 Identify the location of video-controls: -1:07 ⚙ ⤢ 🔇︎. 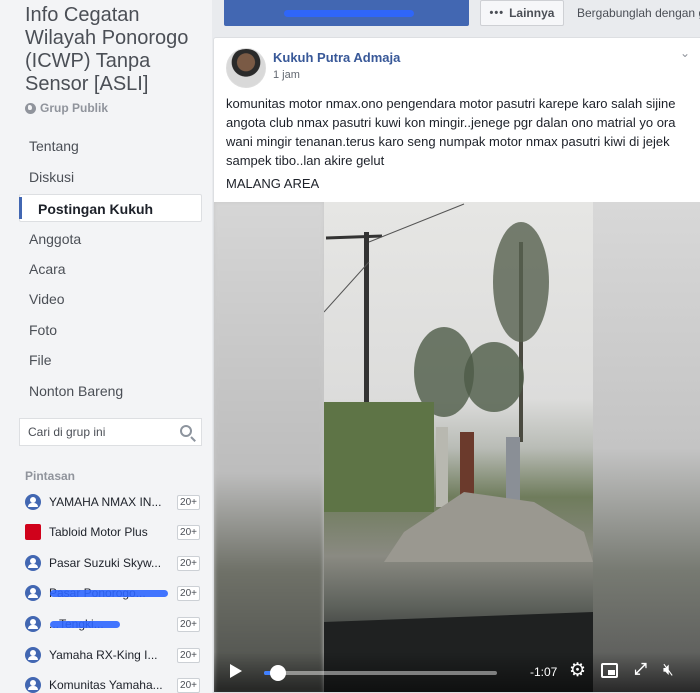
(457, 672).